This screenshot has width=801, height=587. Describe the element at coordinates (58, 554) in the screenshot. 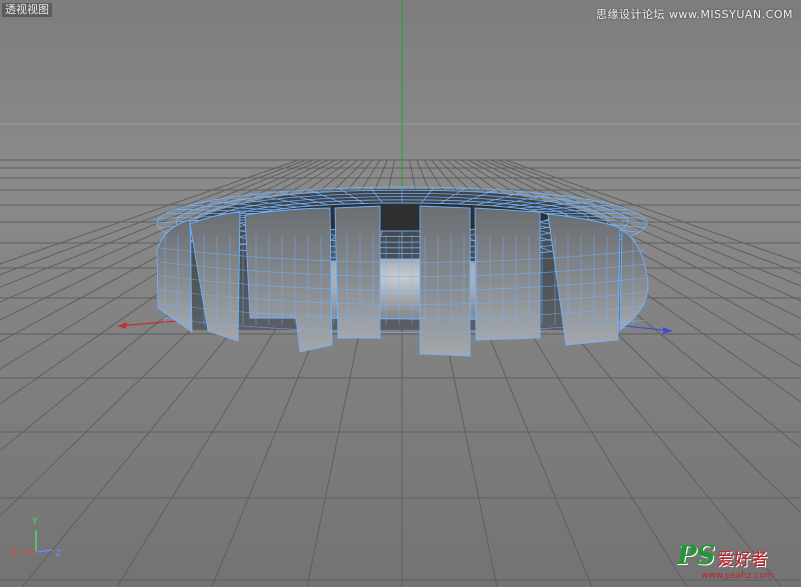

I see `gizmo-z-label: Z` at that location.